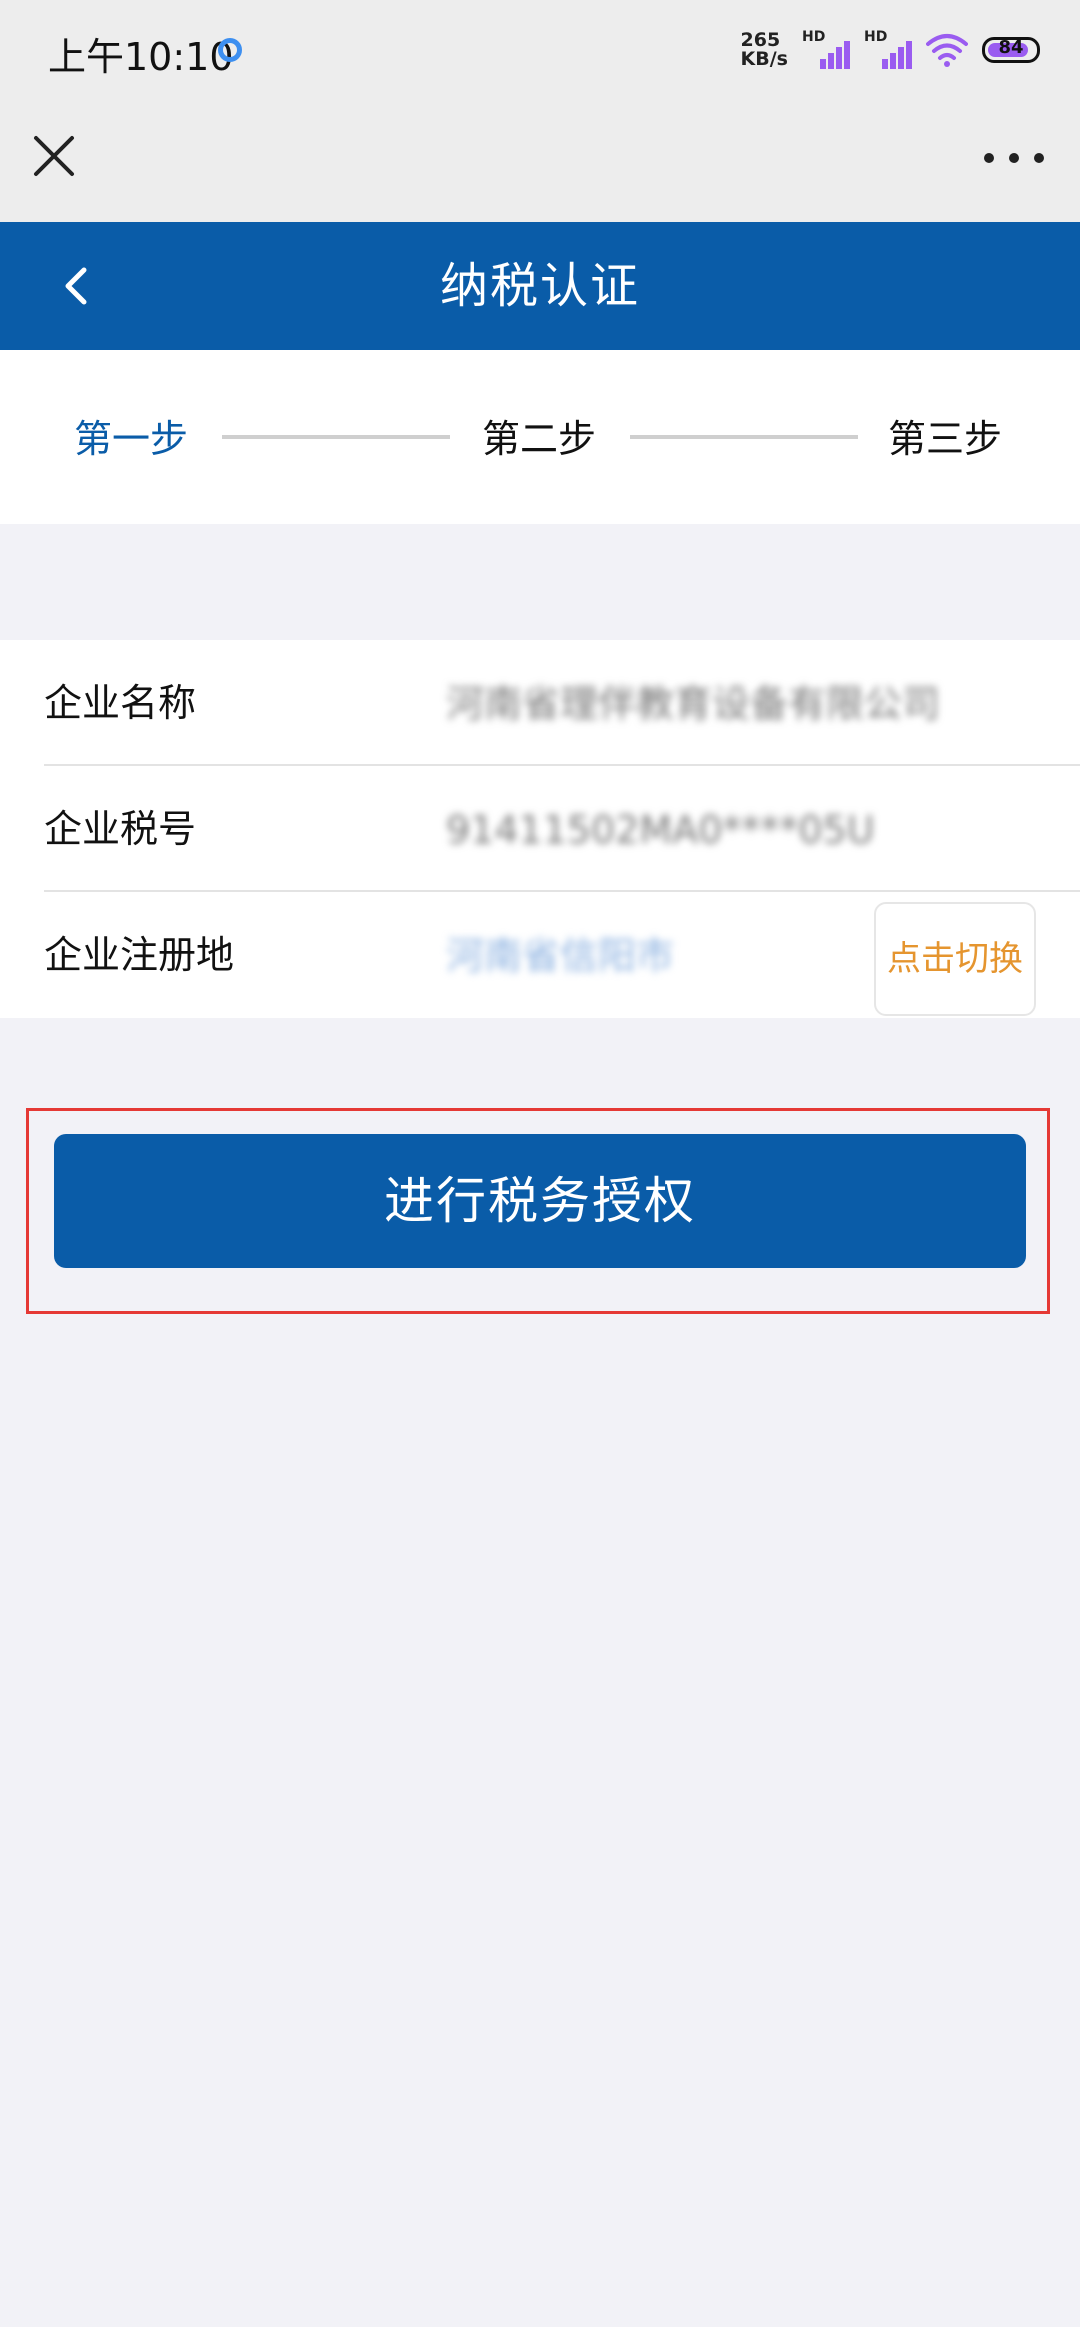 This screenshot has width=1080, height=2327. Describe the element at coordinates (1014, 158) in the screenshot. I see `more-icon` at that location.